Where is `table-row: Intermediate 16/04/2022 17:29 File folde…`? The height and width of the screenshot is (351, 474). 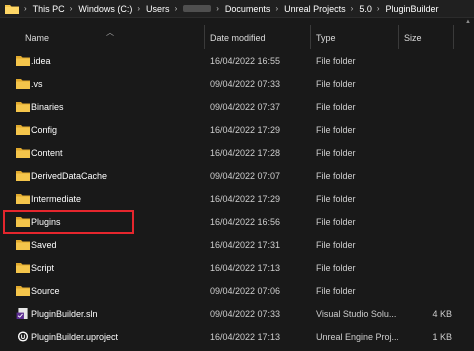 table-row: Intermediate 16/04/2022 17:29 File folde… is located at coordinates (237, 199).